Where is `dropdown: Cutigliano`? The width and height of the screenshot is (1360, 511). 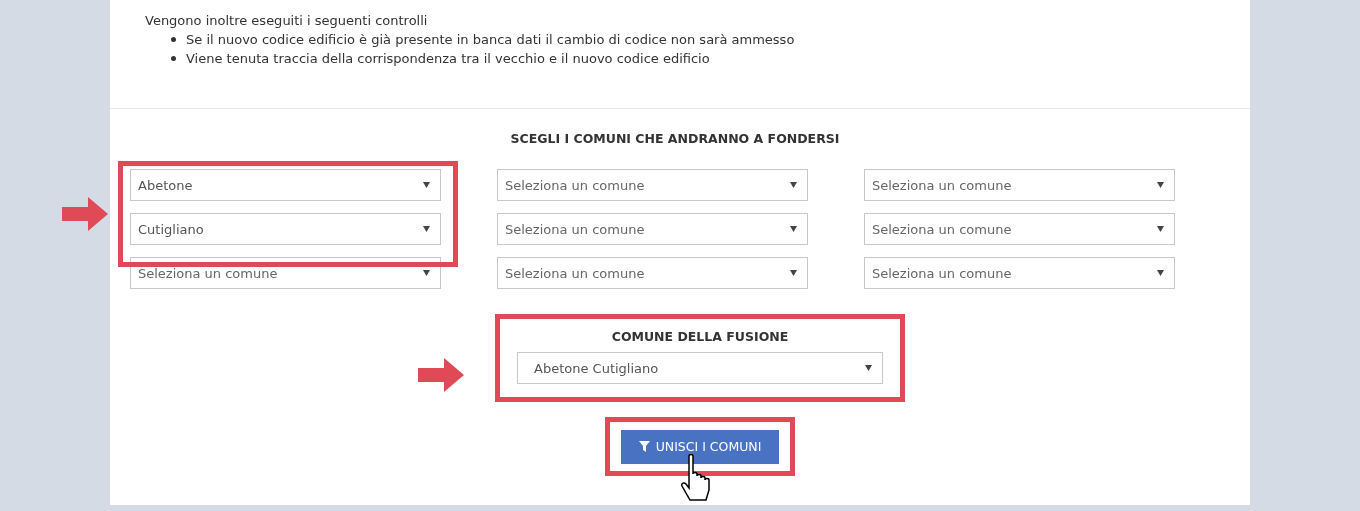 dropdown: Cutigliano is located at coordinates (285, 229).